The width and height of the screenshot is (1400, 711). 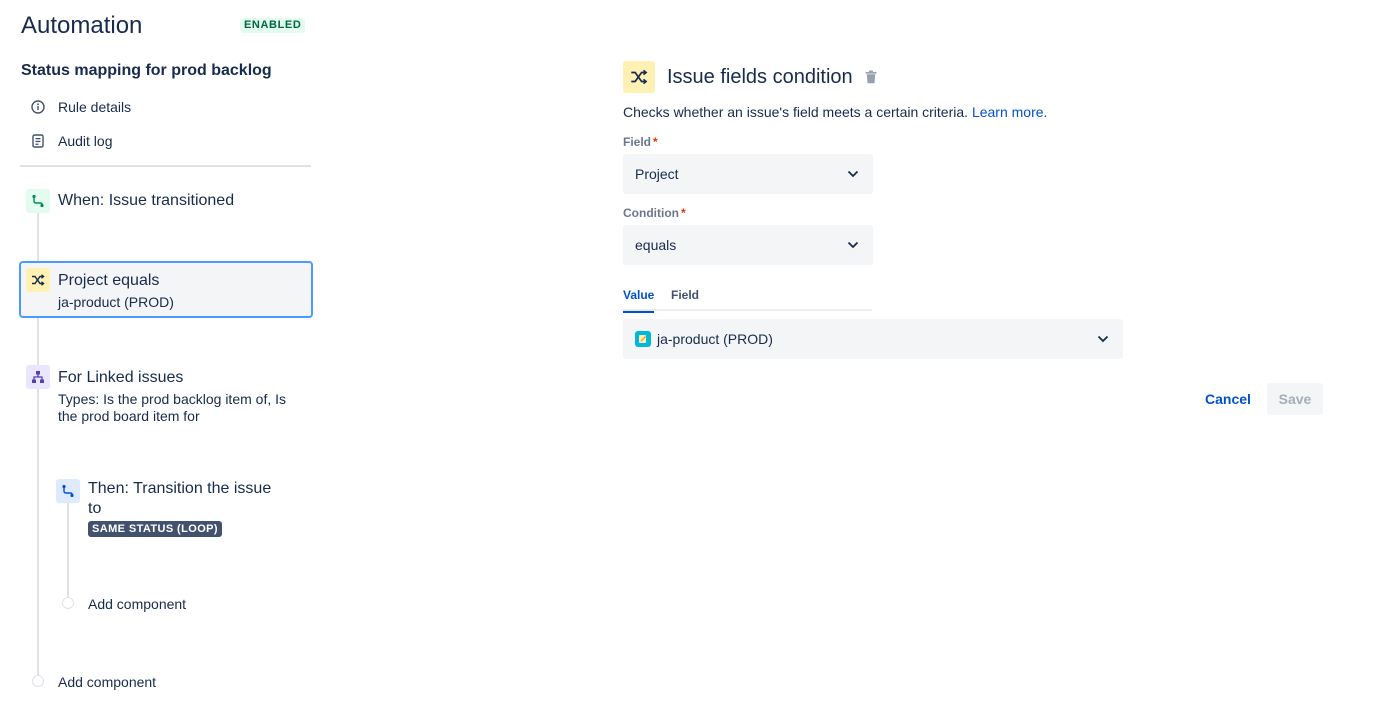 What do you see at coordinates (651, 213) in the screenshot?
I see `condition-label-text: Condition` at bounding box center [651, 213].